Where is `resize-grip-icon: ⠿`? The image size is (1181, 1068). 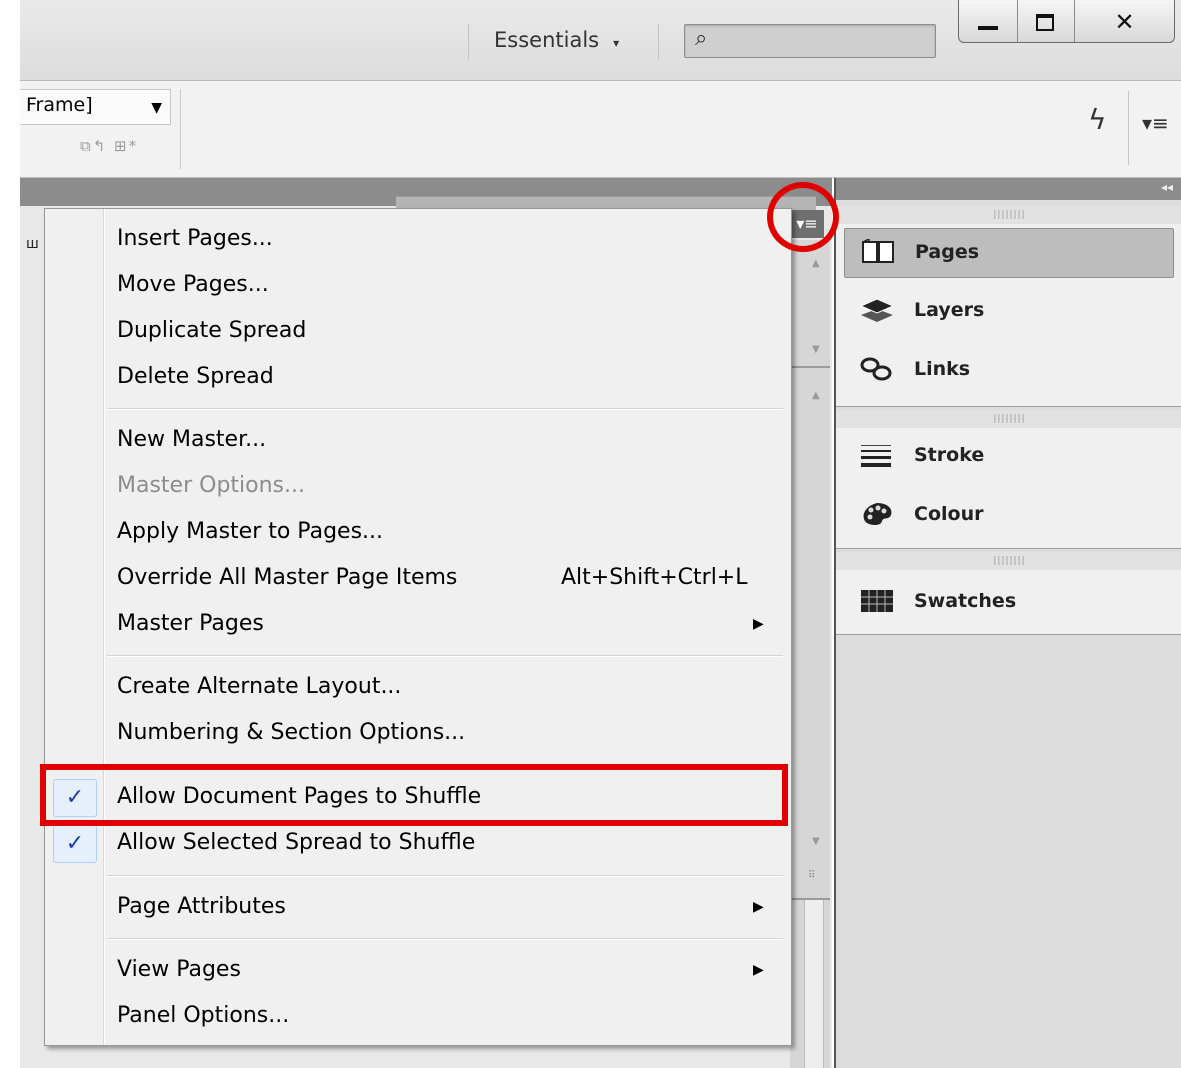
resize-grip-icon: ⠿ is located at coordinates (811, 875).